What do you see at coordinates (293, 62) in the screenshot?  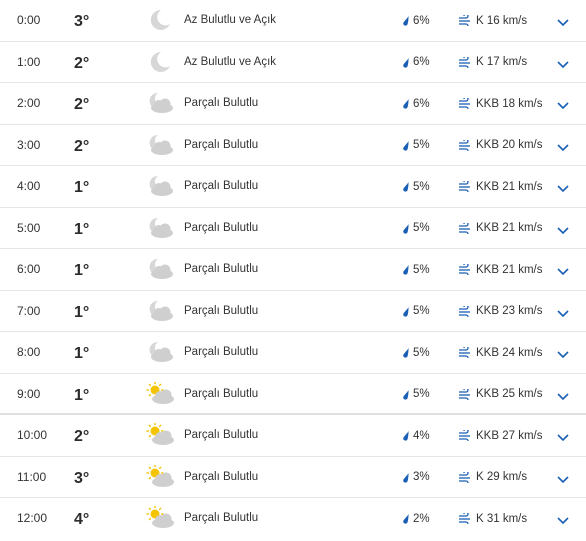 I see `forecast-row: 1:00 2° Az Bulutlu ve Açık 6% K 17 km/s` at bounding box center [293, 62].